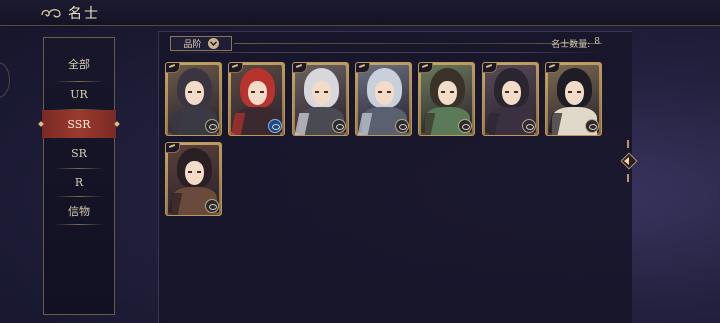 The width and height of the screenshot is (720, 323). I want to click on sidebar-item-label: SSR, so click(79, 124).